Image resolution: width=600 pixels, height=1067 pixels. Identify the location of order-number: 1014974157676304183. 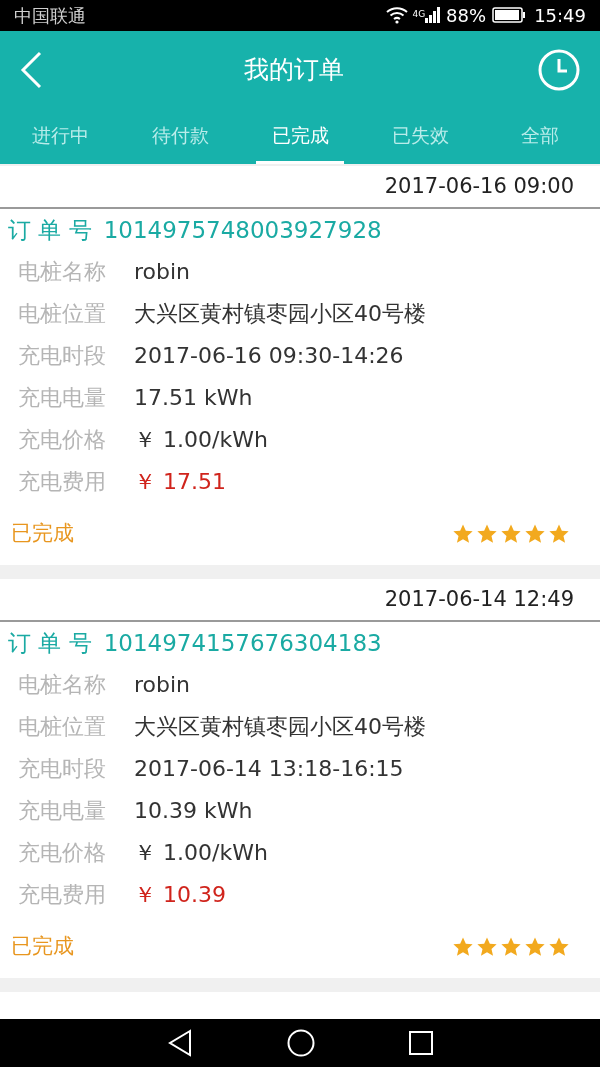
(242, 643).